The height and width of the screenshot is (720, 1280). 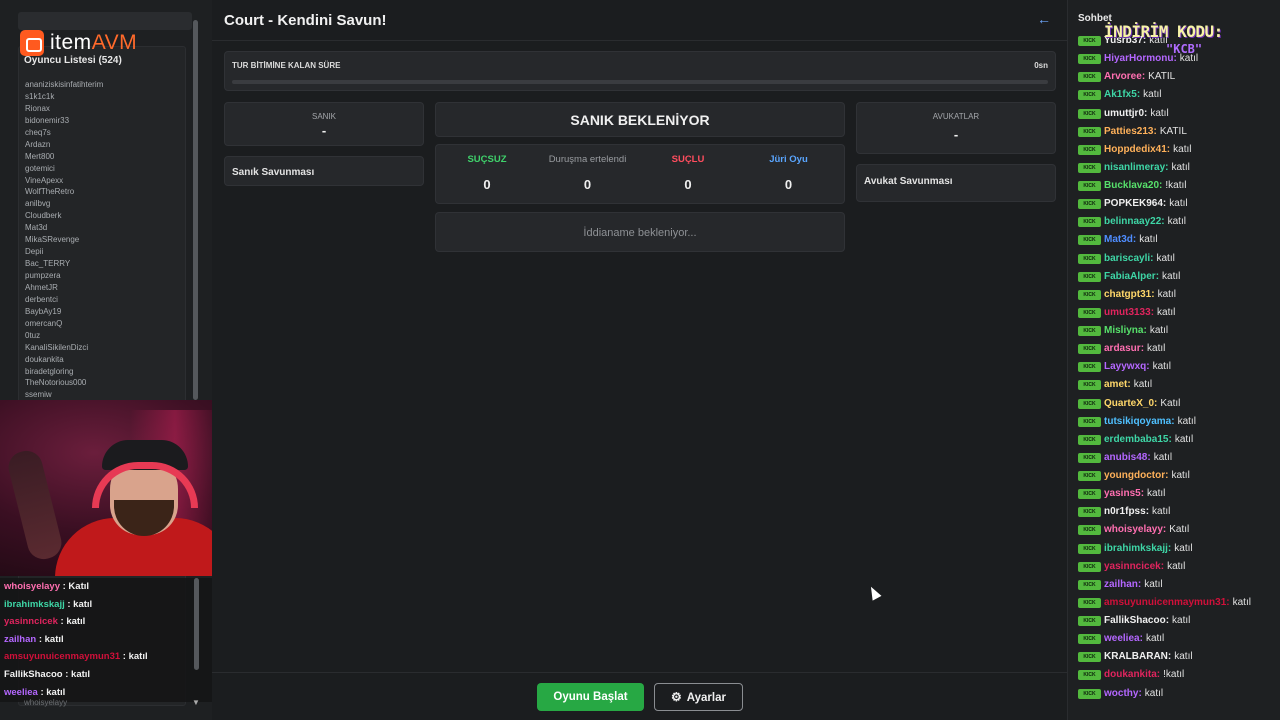 What do you see at coordinates (1136, 657) in the screenshot?
I see `chat-username: KRALBARAN` at bounding box center [1136, 657].